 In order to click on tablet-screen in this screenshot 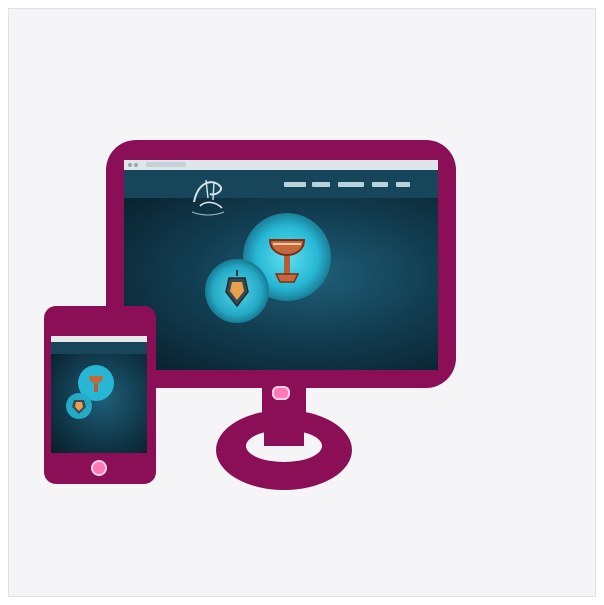, I will do `click(99, 394)`.